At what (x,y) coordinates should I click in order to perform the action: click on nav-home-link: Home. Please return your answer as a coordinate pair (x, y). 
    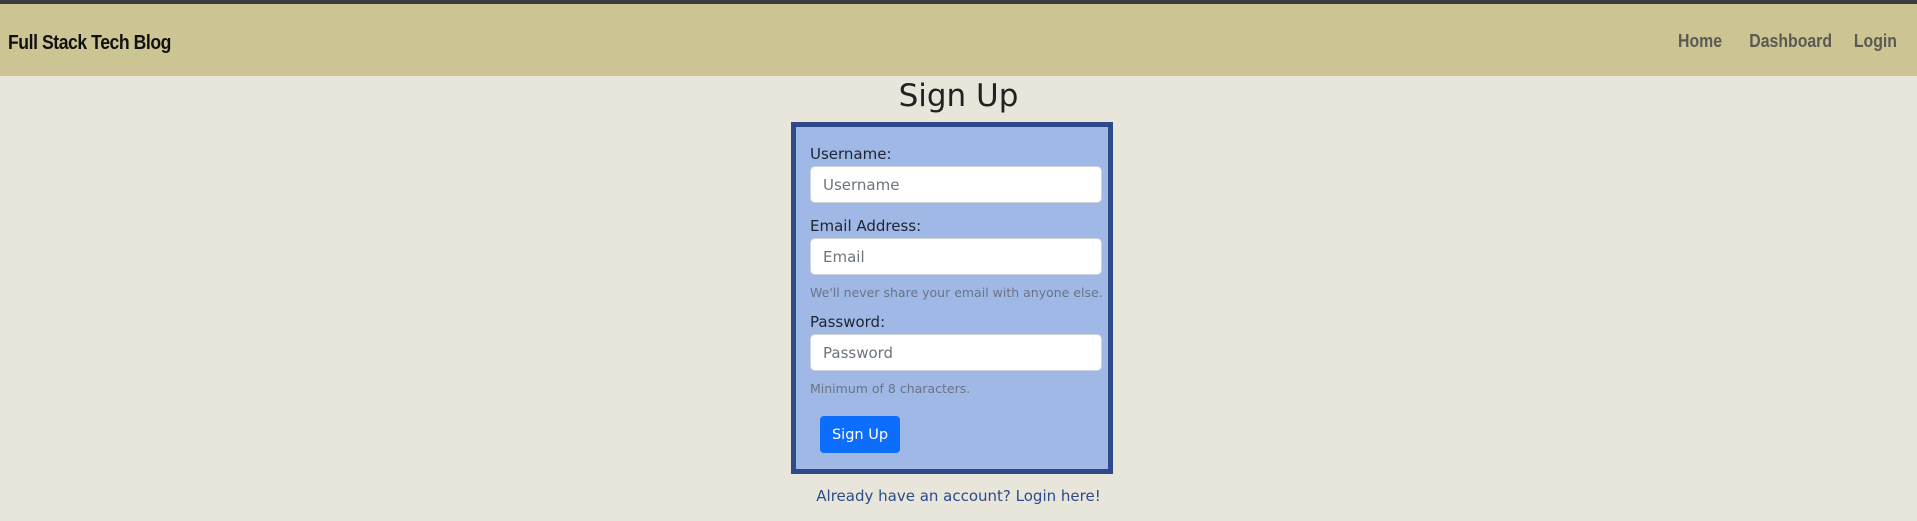
    Looking at the image, I should click on (1700, 41).